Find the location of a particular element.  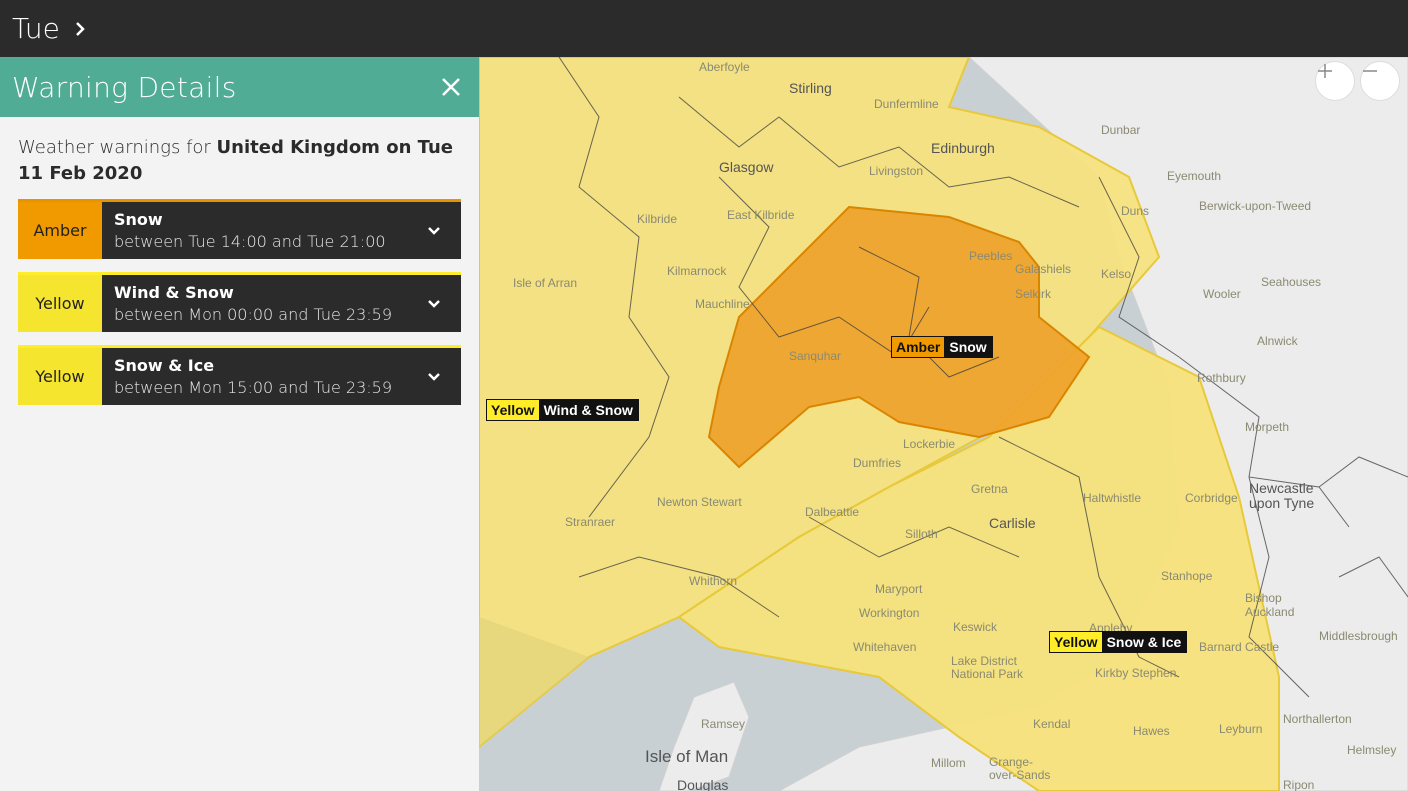

place-rothbury: Rothbury is located at coordinates (1221, 378).